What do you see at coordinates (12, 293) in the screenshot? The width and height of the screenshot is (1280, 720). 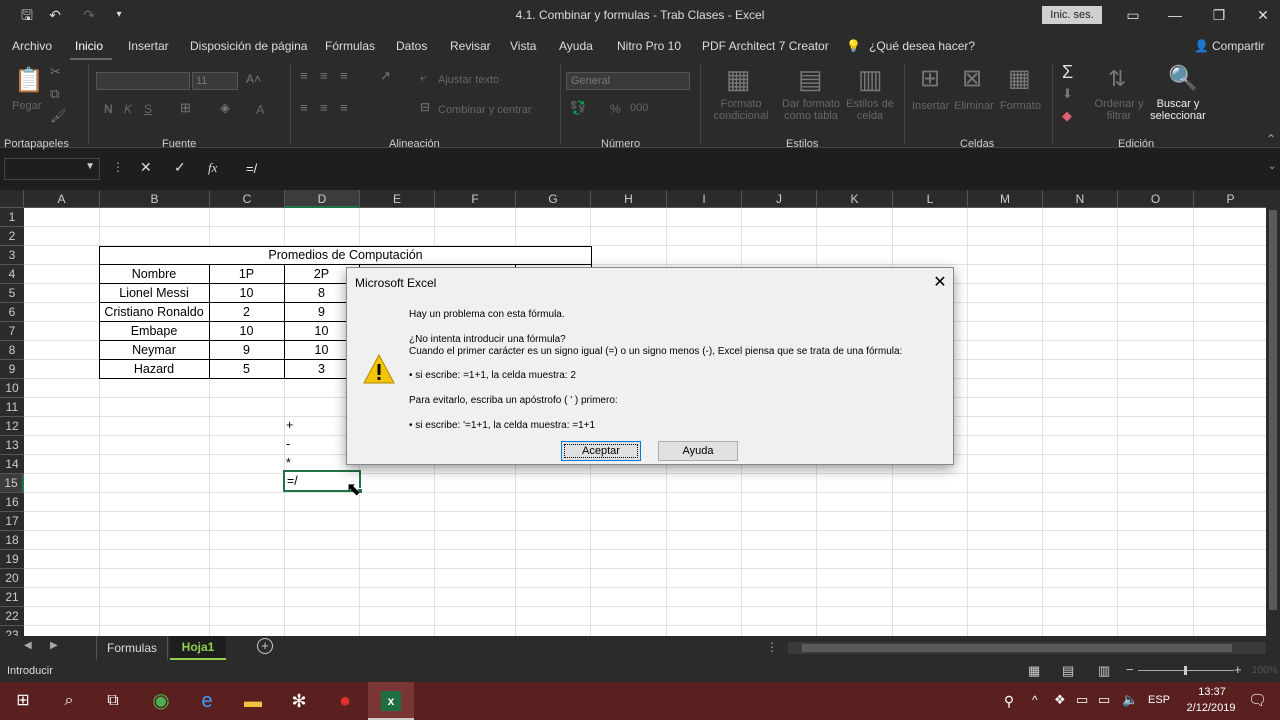 I see `row-header: 5` at bounding box center [12, 293].